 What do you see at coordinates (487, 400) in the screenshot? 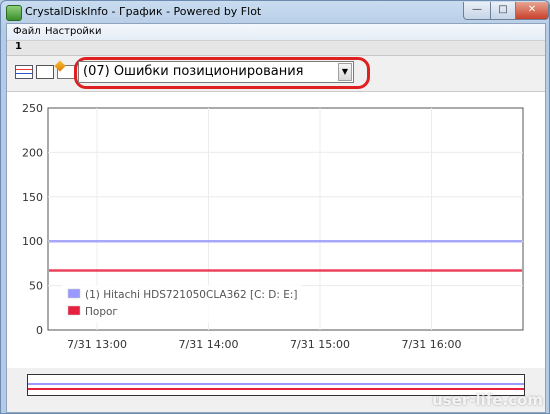
I see `watermark-text: user-life.com` at bounding box center [487, 400].